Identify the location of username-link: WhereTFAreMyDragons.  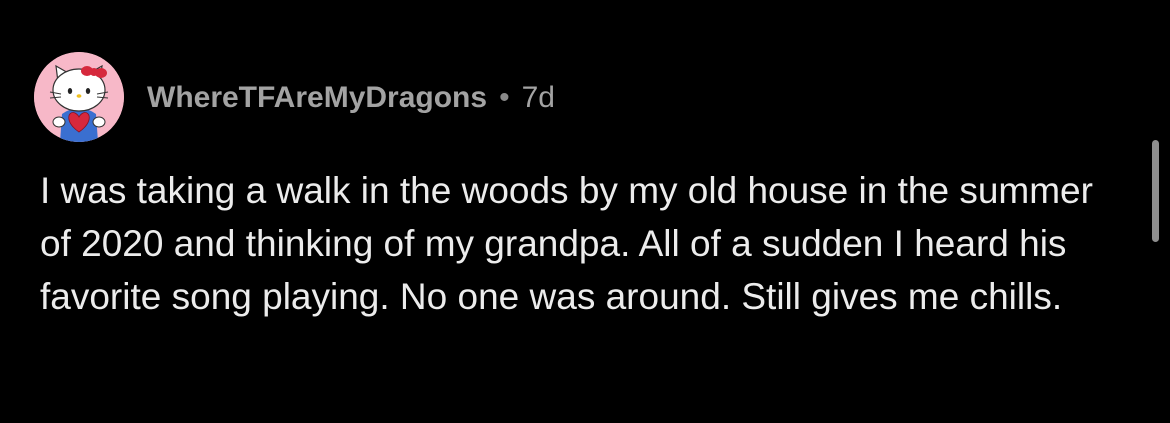
(317, 98).